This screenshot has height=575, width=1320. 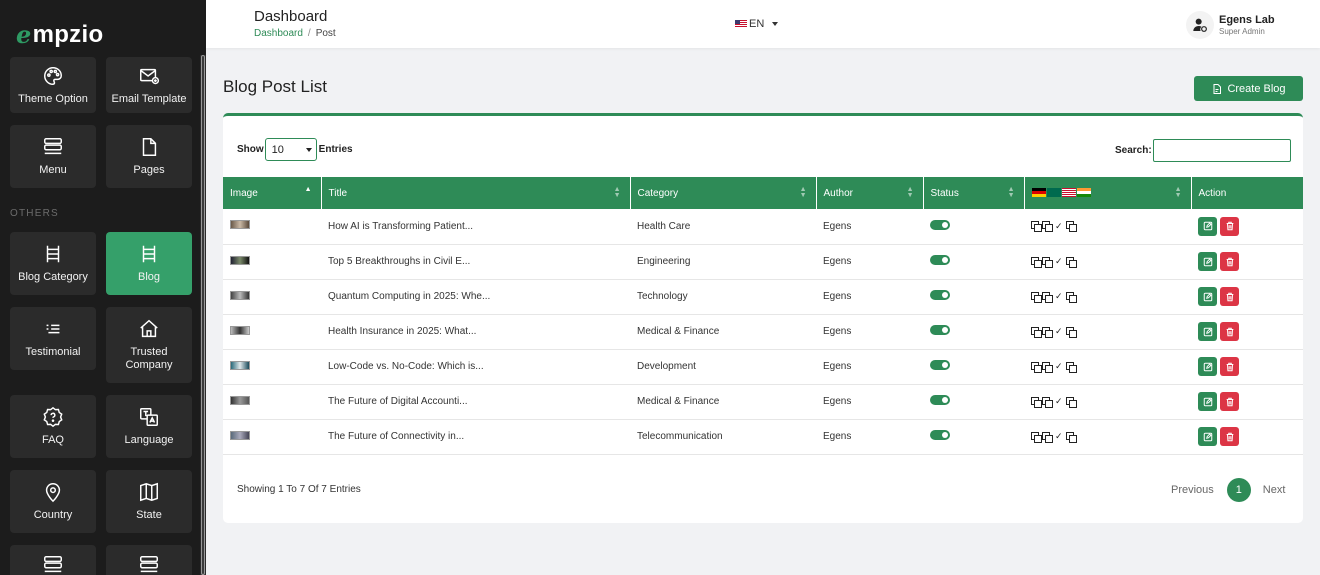 I want to click on cell-category: Development, so click(x=666, y=366).